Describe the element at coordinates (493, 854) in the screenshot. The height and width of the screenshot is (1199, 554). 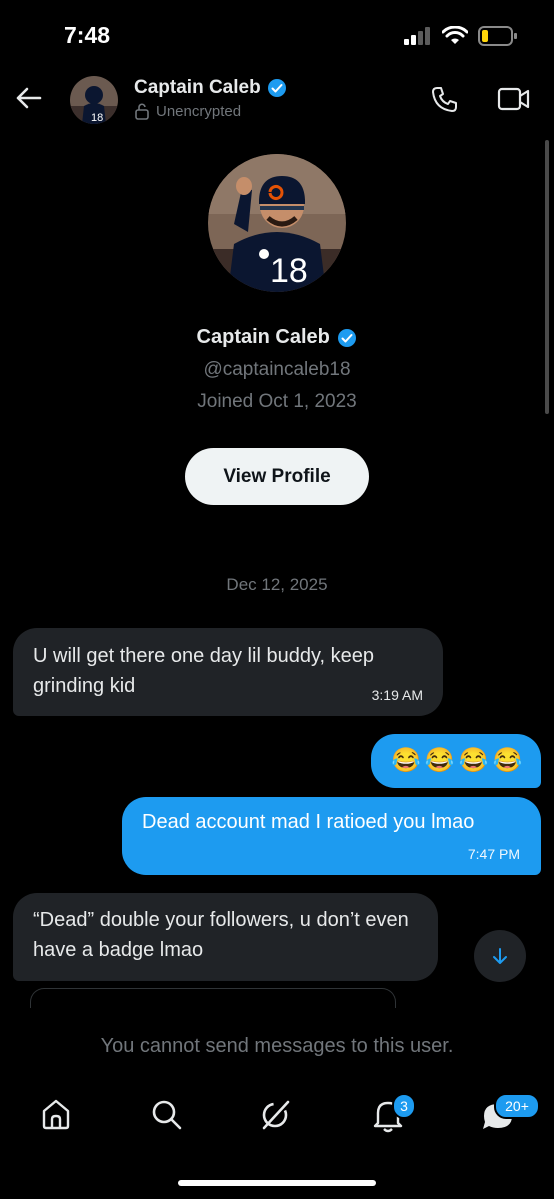
I see `message-time: 7:47 PM` at that location.